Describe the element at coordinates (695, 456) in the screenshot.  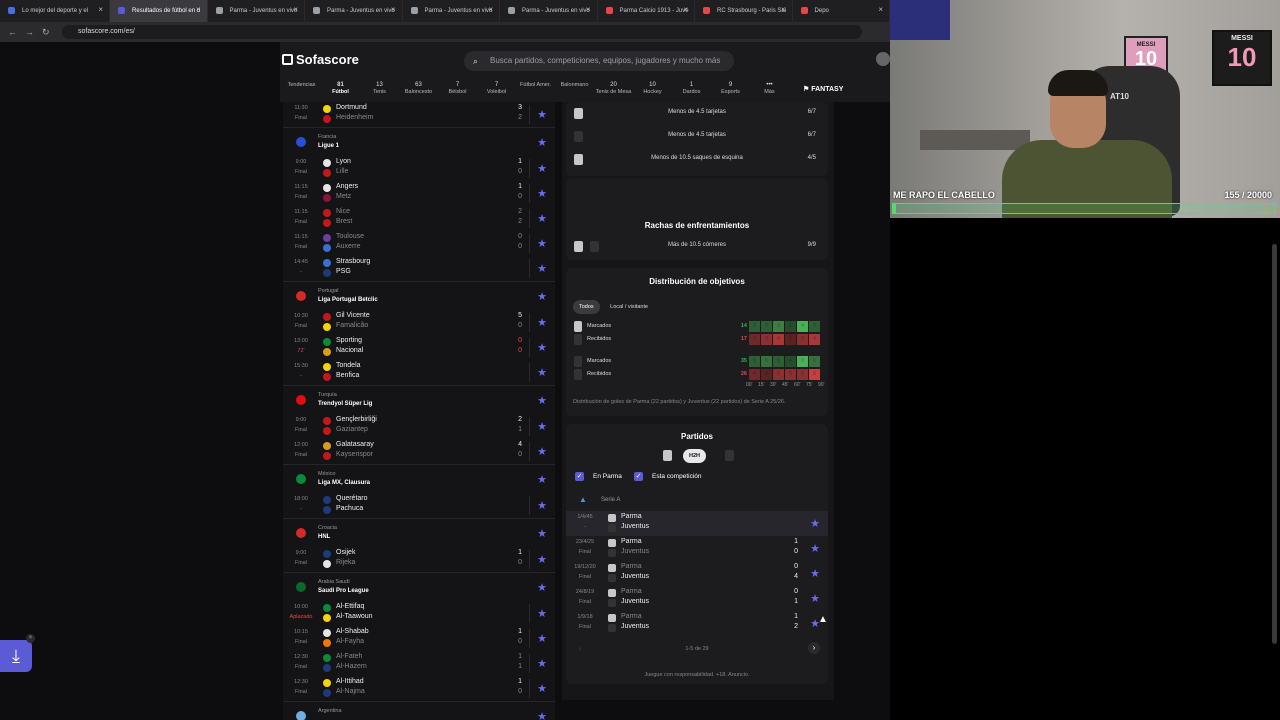
I see `h2h-tab: H2H` at that location.